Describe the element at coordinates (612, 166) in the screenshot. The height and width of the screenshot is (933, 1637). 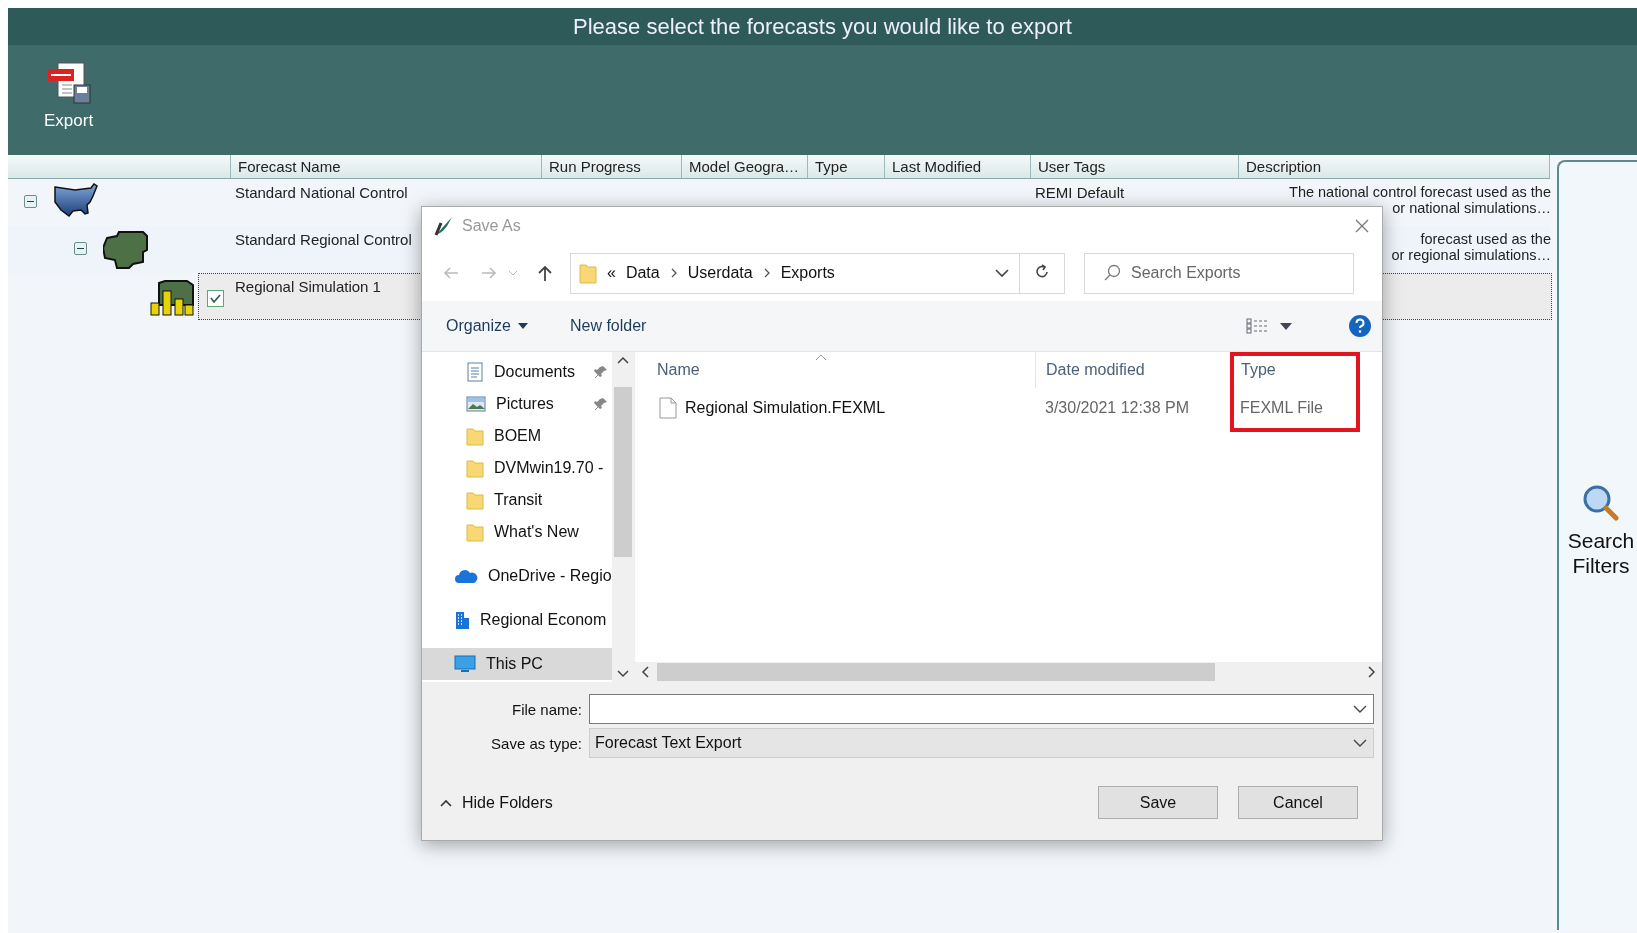
I see `column-header: Run Progress` at that location.